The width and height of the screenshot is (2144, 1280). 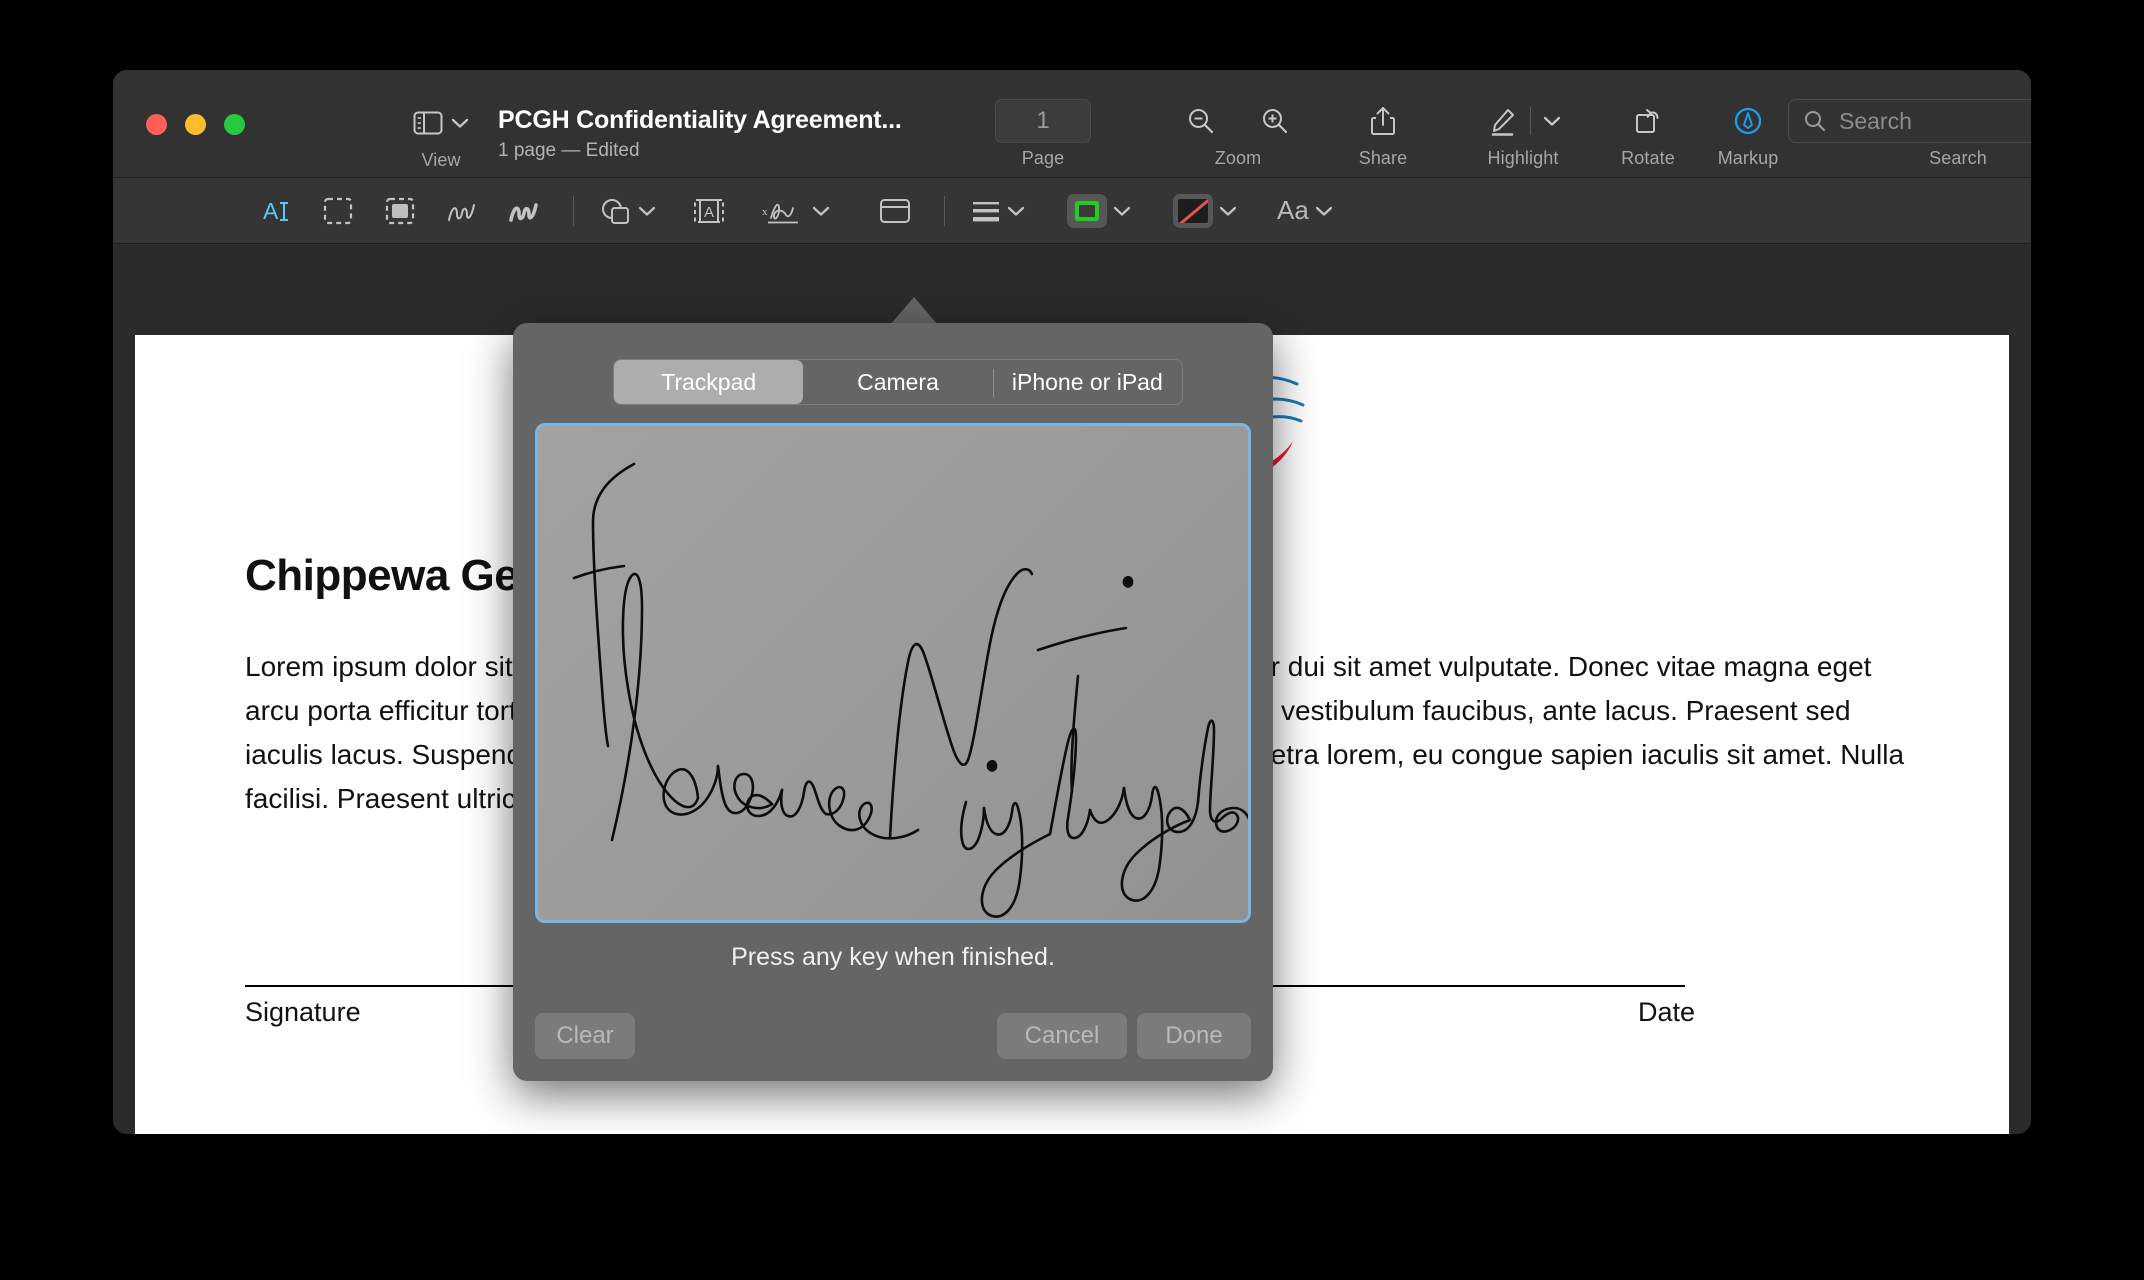 I want to click on rotate-label: Rotate, so click(x=1648, y=158).